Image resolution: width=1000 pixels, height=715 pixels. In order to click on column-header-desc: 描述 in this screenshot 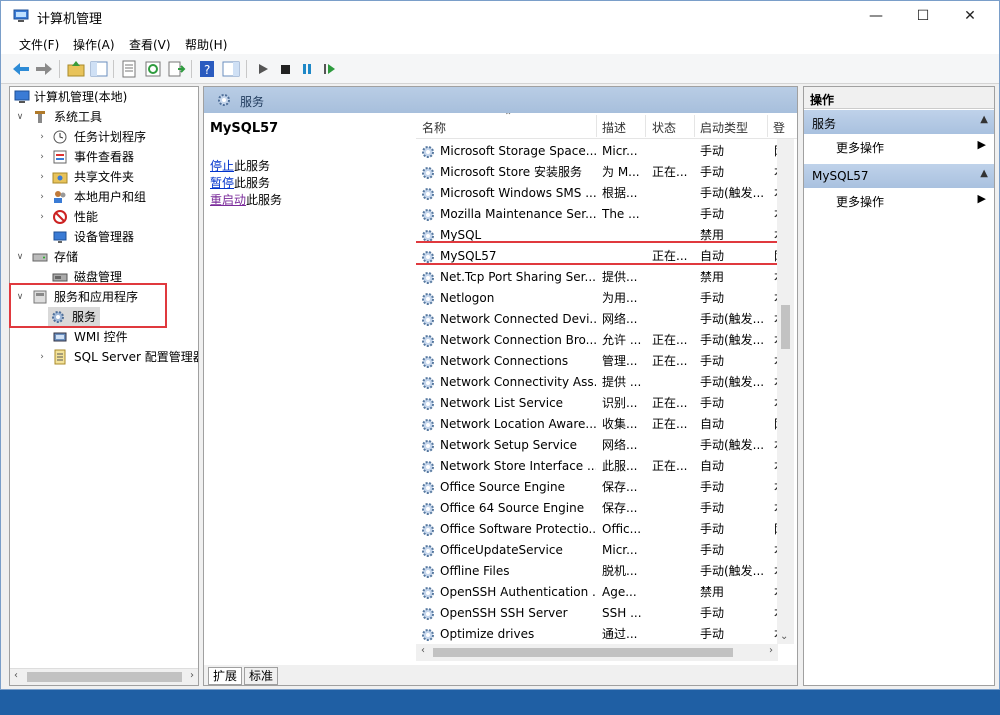, I will do `click(614, 127)`.